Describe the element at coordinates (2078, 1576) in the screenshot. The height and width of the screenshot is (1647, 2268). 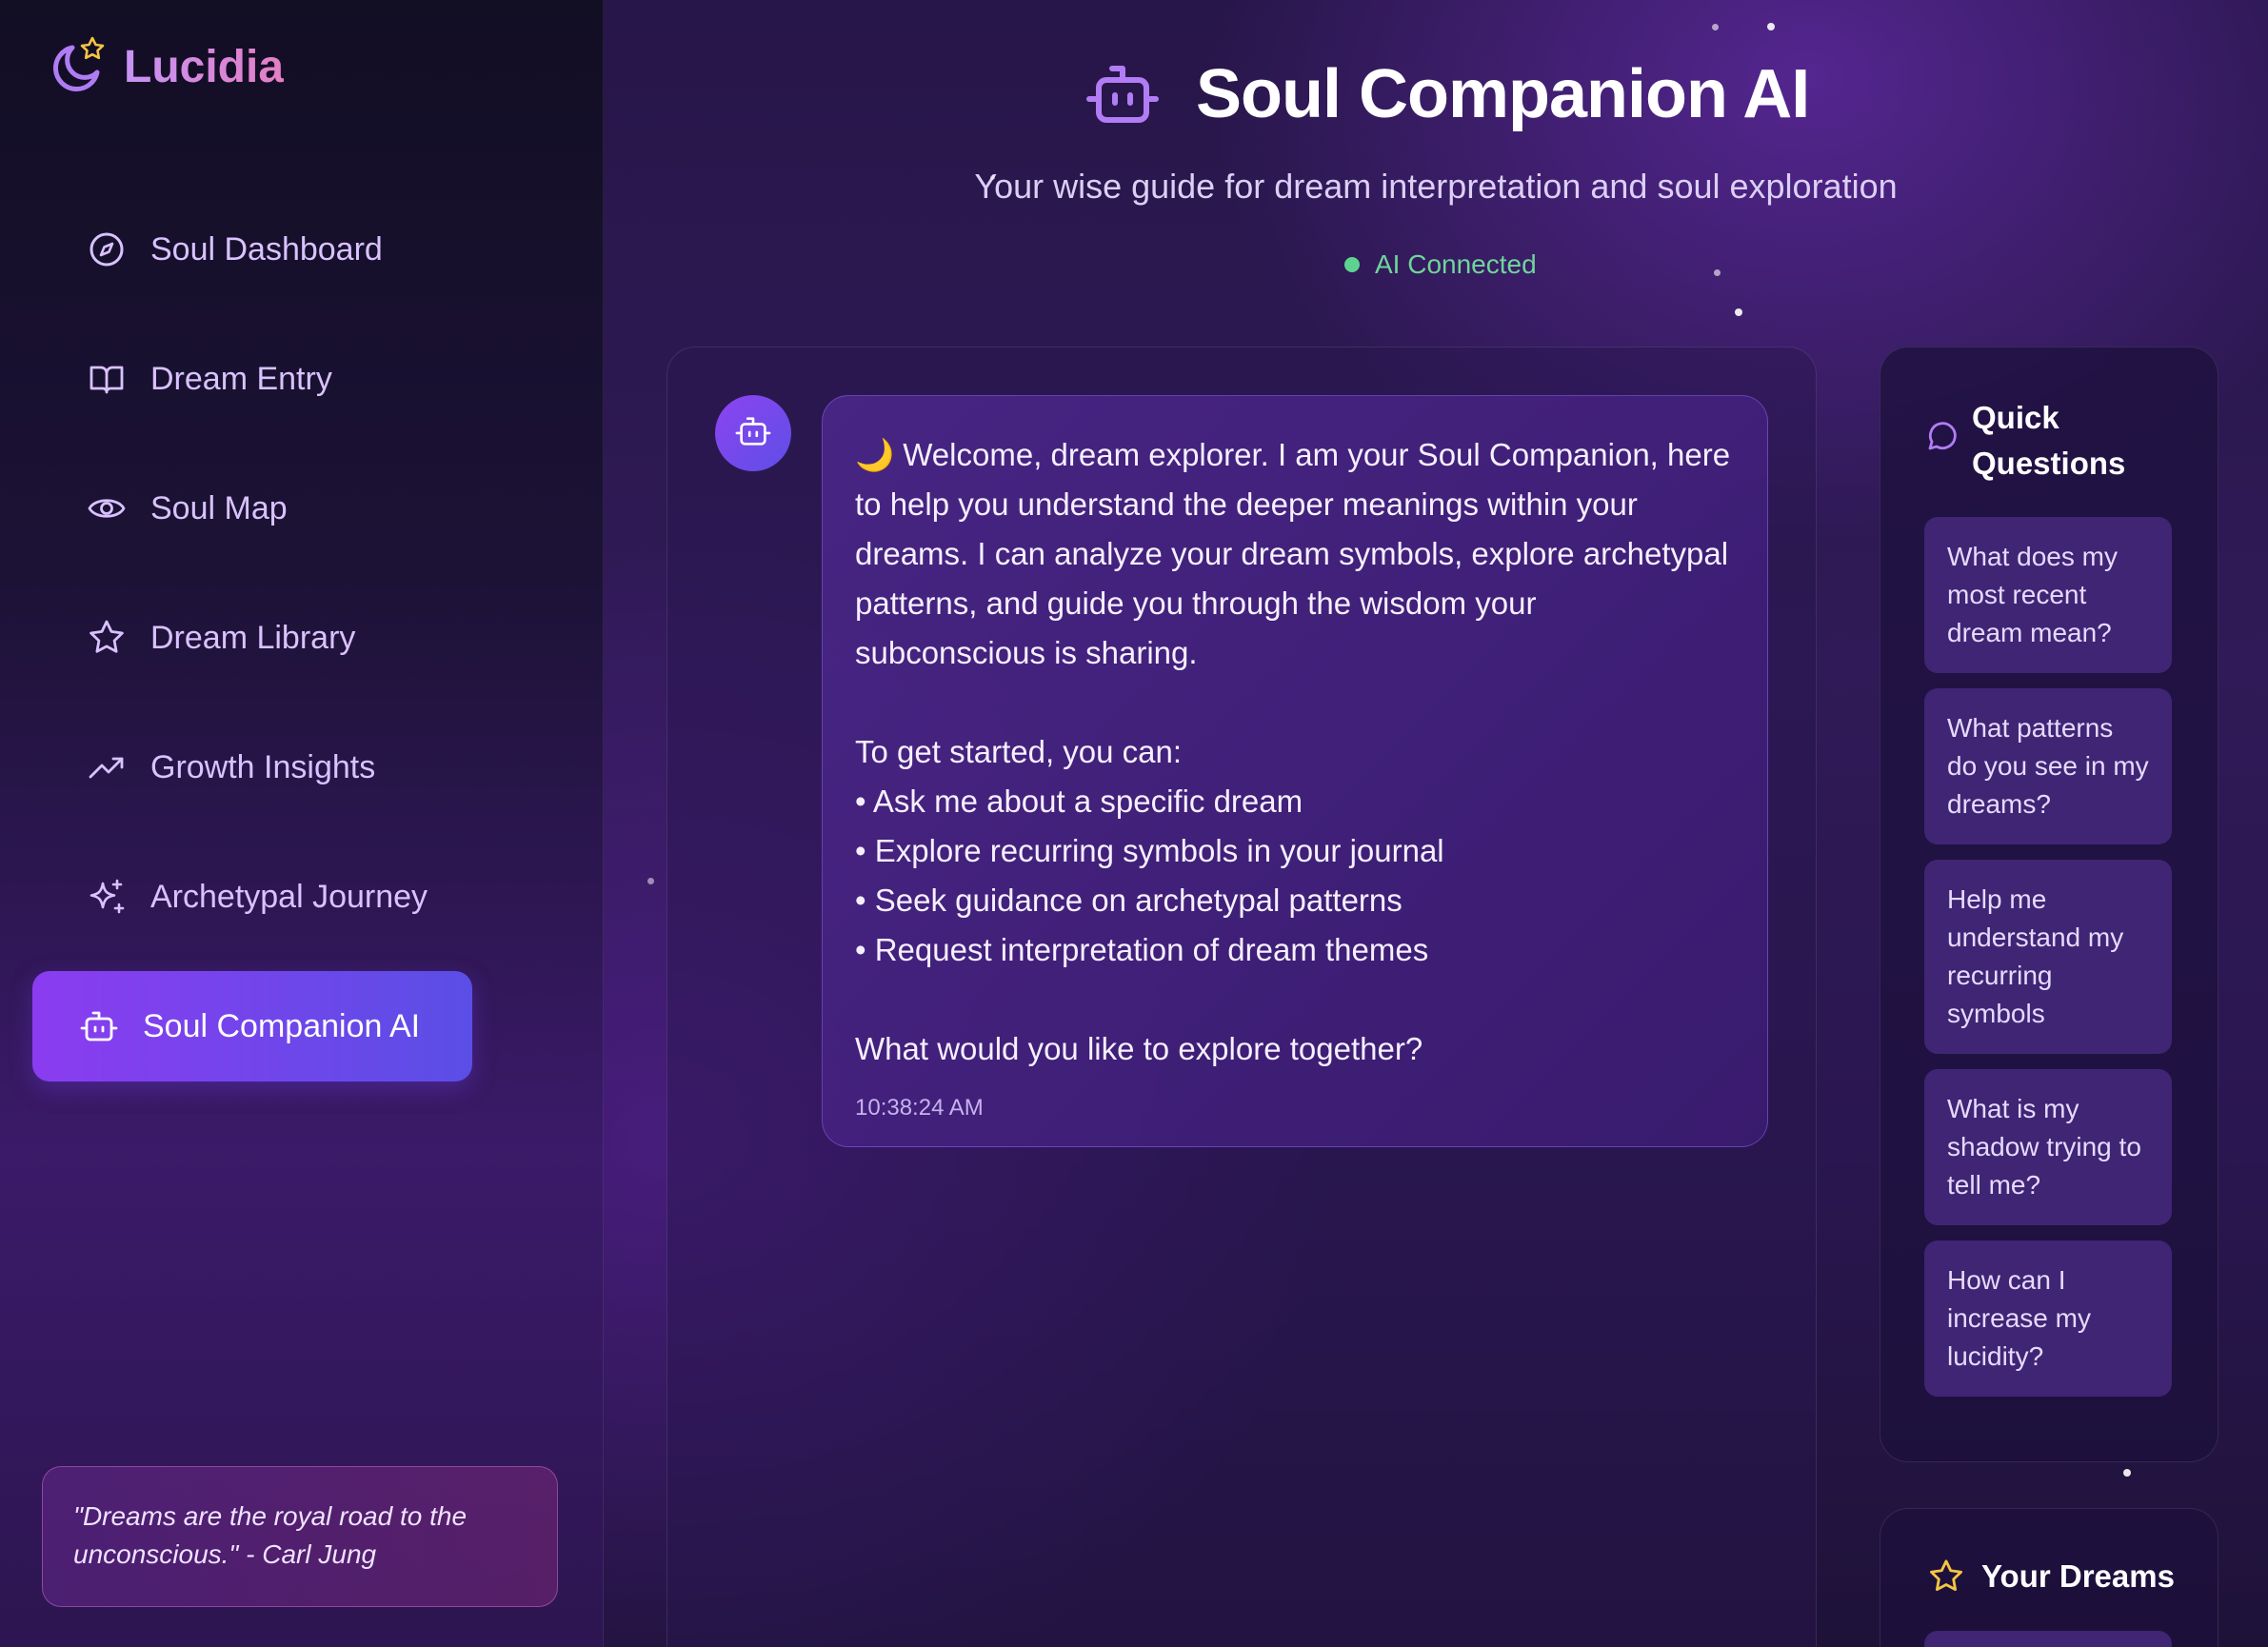
I see `your-dreams-title: Your Dreams` at that location.